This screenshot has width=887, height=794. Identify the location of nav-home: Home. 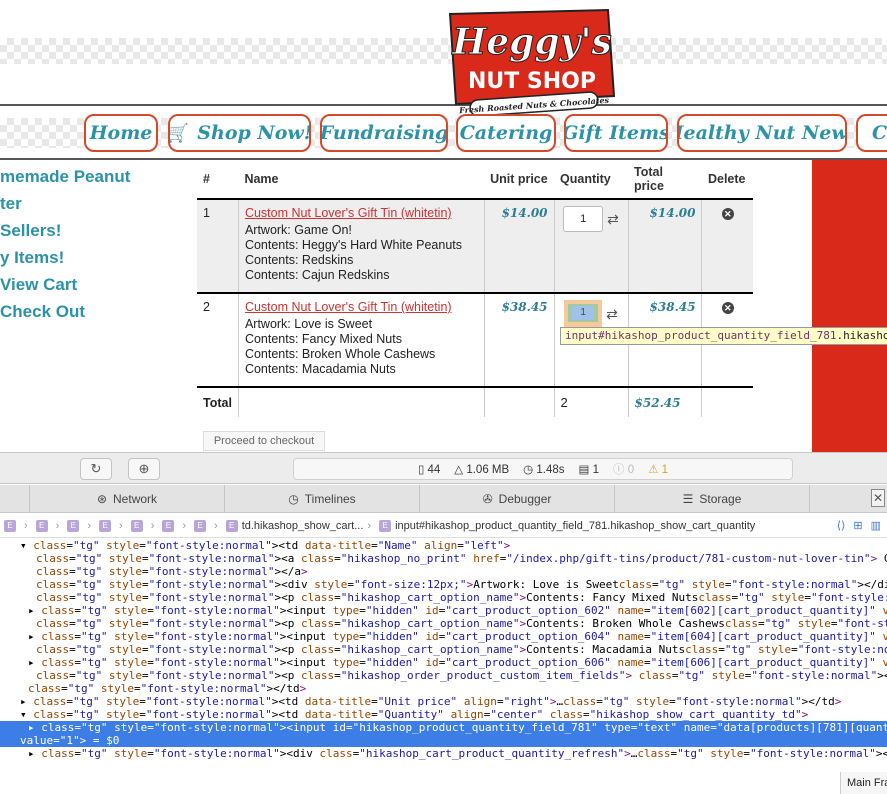
(121, 133).